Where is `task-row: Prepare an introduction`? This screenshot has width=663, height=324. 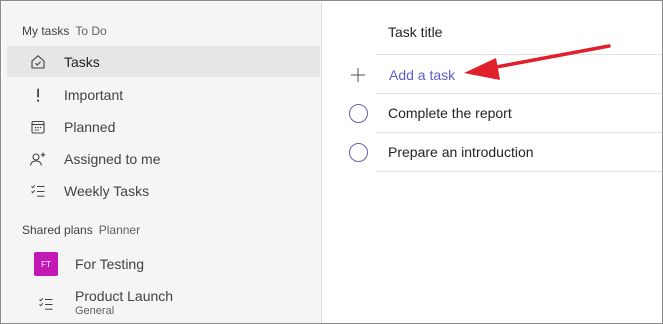
task-row: Prepare an introduction is located at coordinates (492, 152).